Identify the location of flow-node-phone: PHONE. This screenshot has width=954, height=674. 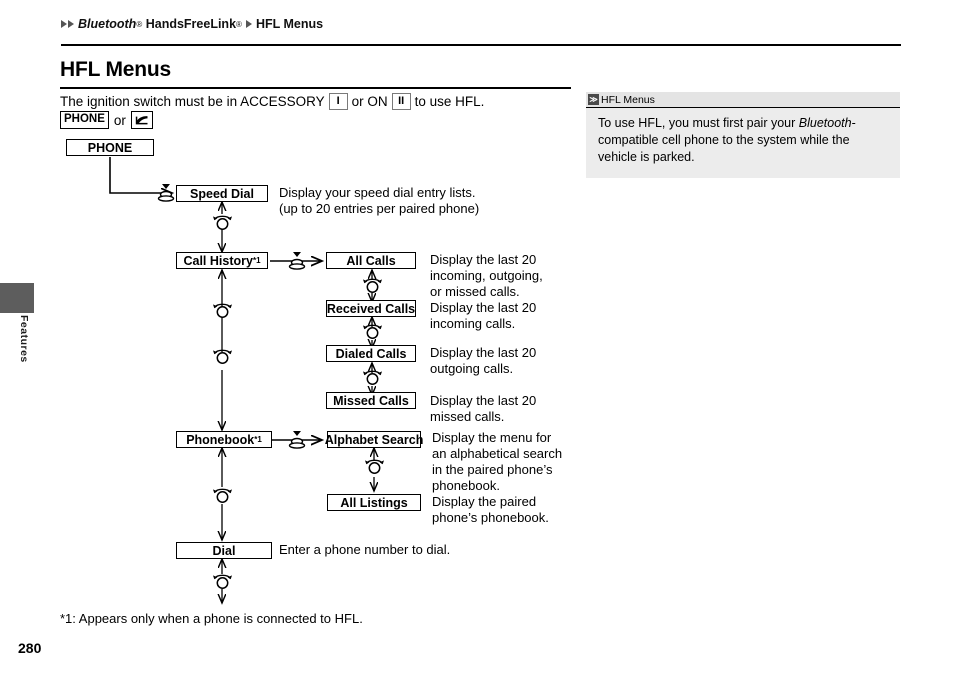
(110, 147).